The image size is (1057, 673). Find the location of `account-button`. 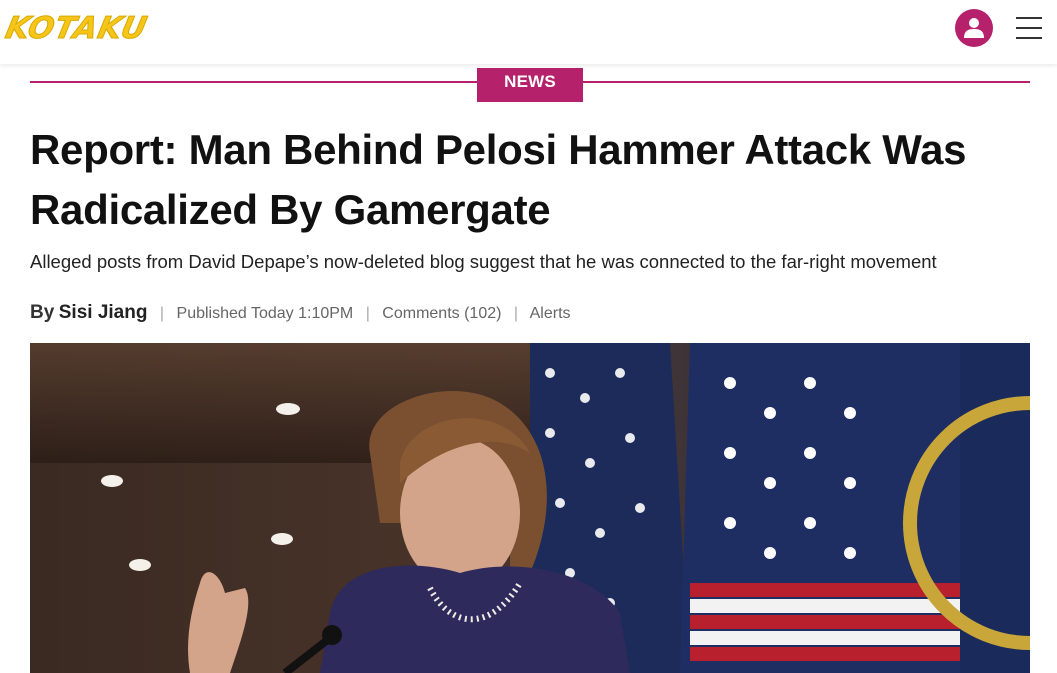

account-button is located at coordinates (974, 28).